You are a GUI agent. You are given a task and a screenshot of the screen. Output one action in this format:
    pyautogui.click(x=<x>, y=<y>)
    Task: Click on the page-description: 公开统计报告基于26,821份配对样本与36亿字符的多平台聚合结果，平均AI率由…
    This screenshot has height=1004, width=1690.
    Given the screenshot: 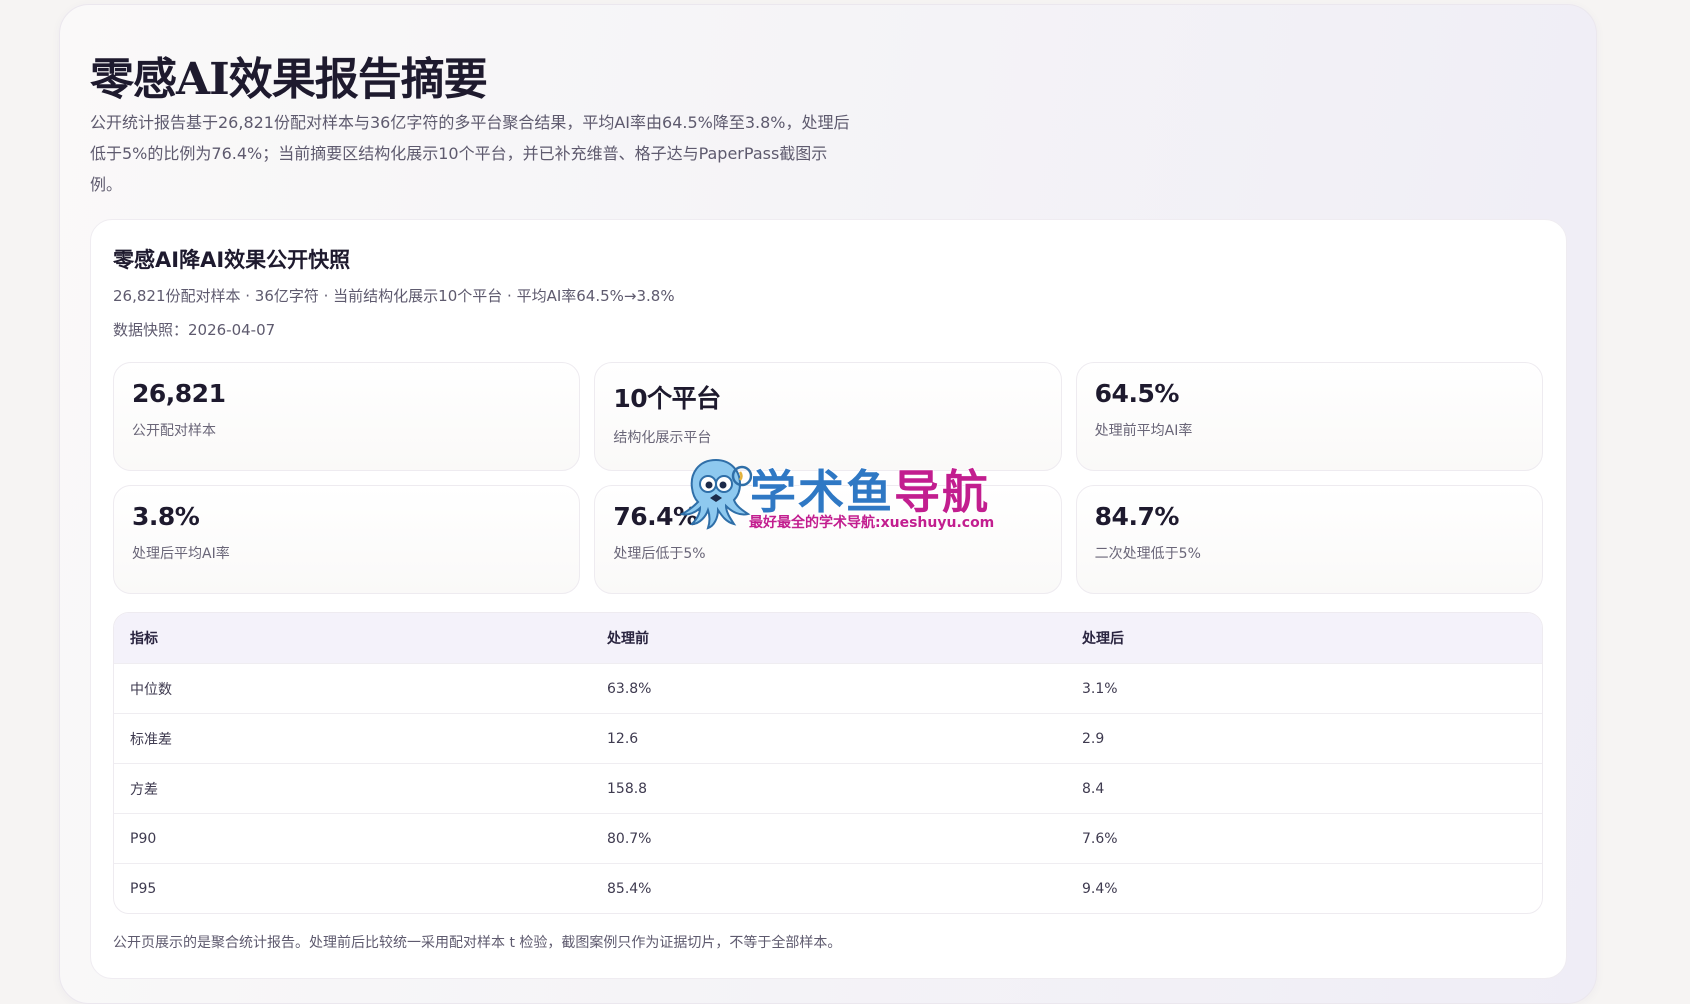 What is the action you would take?
    pyautogui.click(x=470, y=153)
    